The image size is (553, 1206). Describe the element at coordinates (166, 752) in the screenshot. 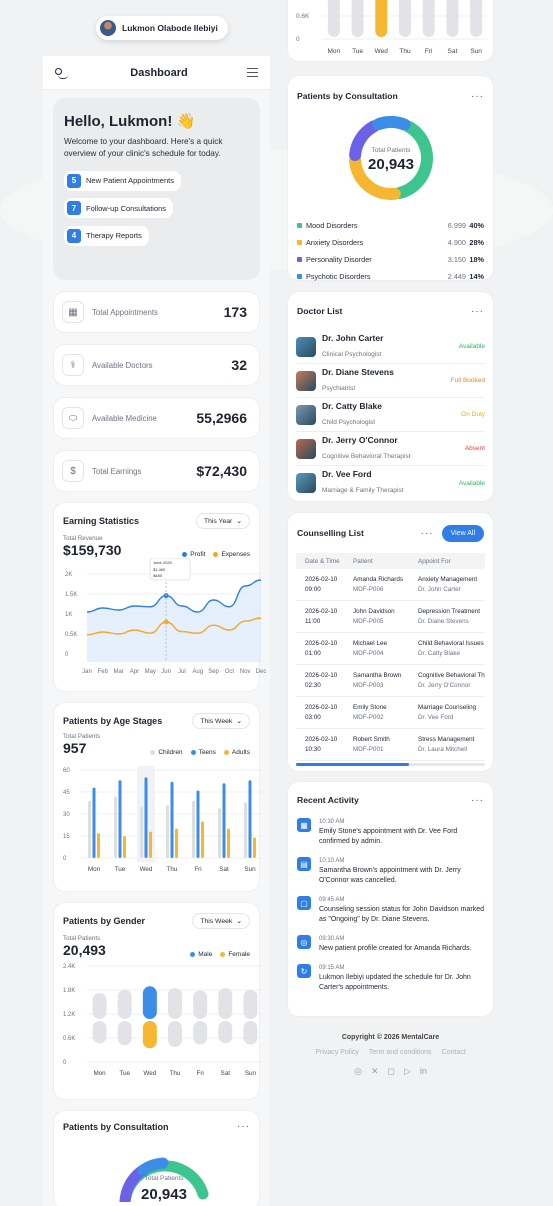

I see `legend-item: Children` at that location.